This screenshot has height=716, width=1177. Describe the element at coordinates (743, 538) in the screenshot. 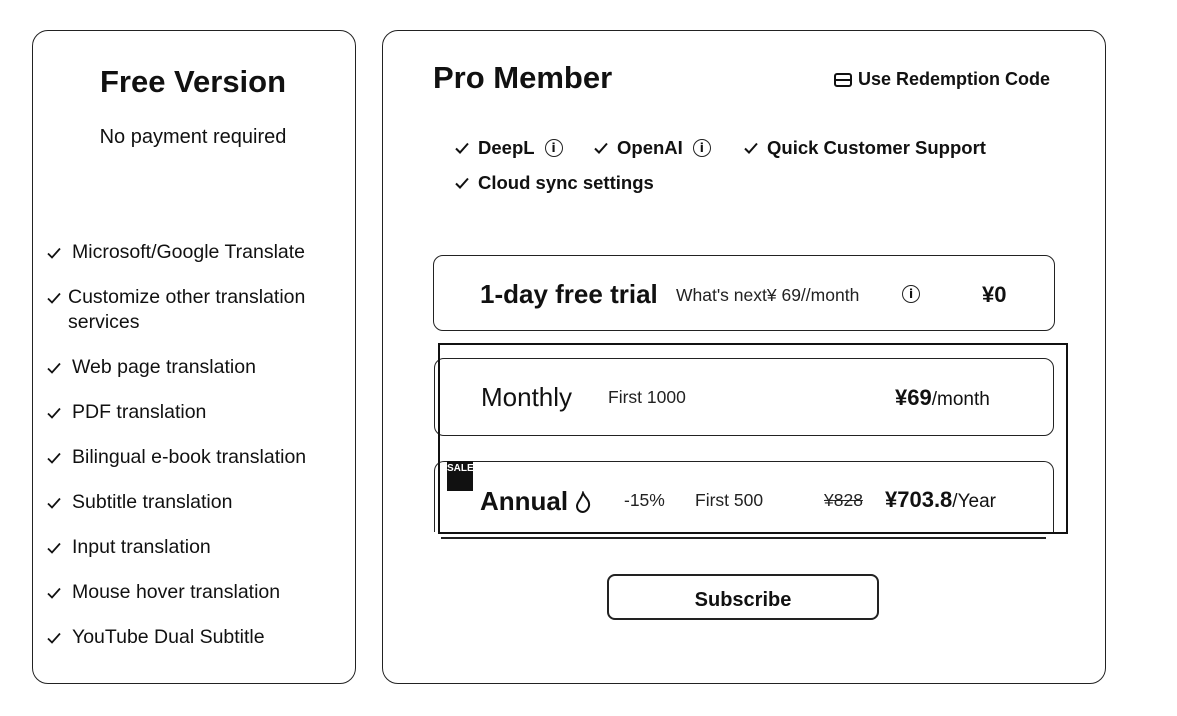

I see `divider` at that location.